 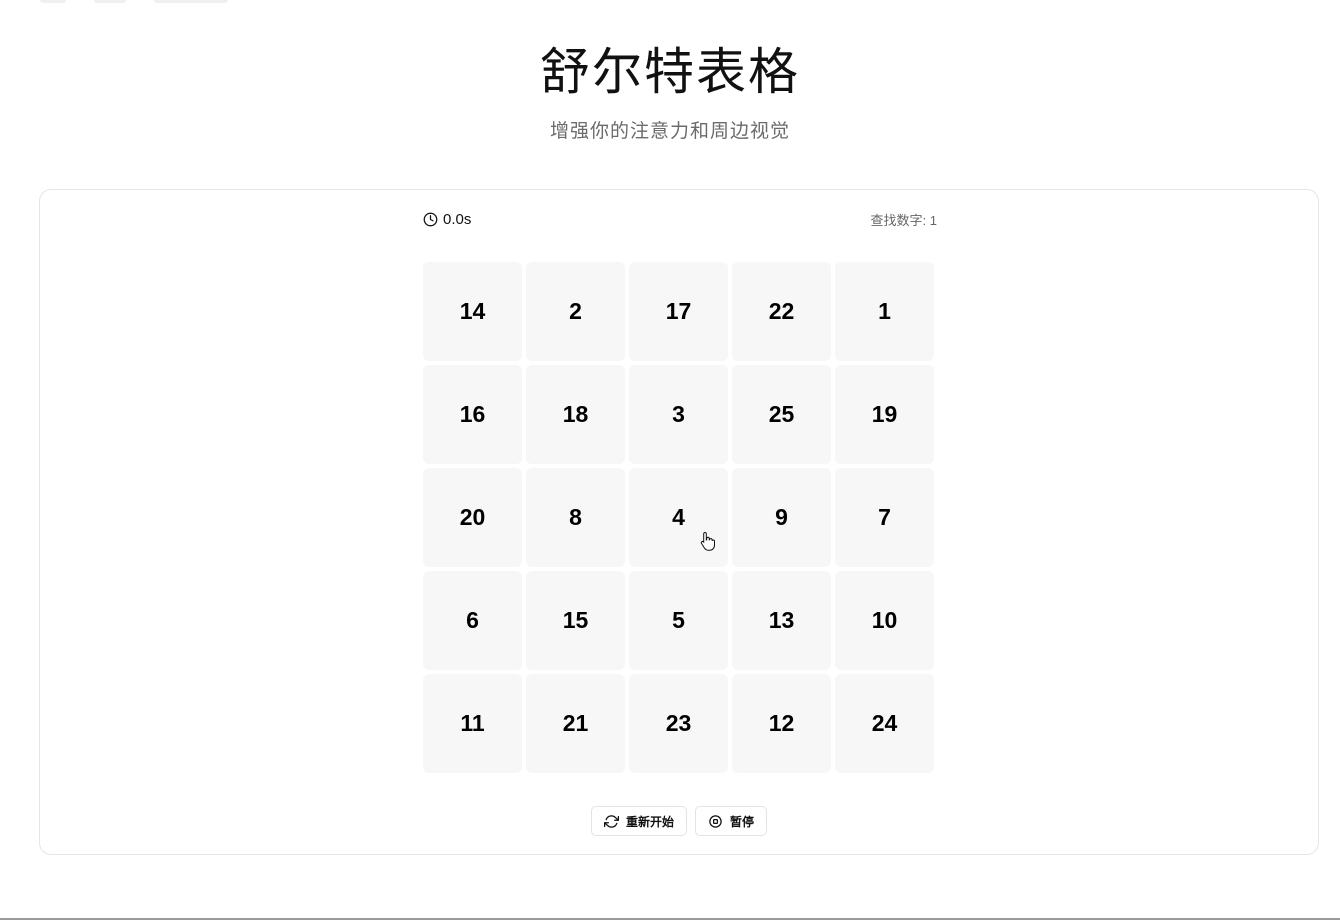 I want to click on clock-icon, so click(x=430, y=219).